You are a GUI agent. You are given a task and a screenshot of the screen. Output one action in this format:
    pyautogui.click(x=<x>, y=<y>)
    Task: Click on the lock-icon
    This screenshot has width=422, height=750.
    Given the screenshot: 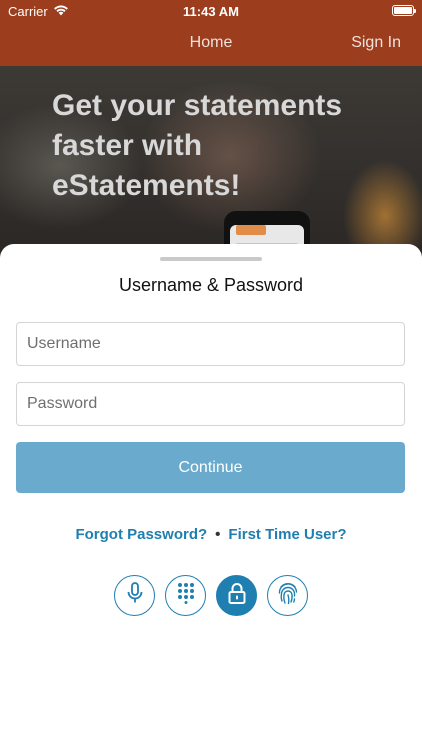 What is the action you would take?
    pyautogui.click(x=237, y=595)
    